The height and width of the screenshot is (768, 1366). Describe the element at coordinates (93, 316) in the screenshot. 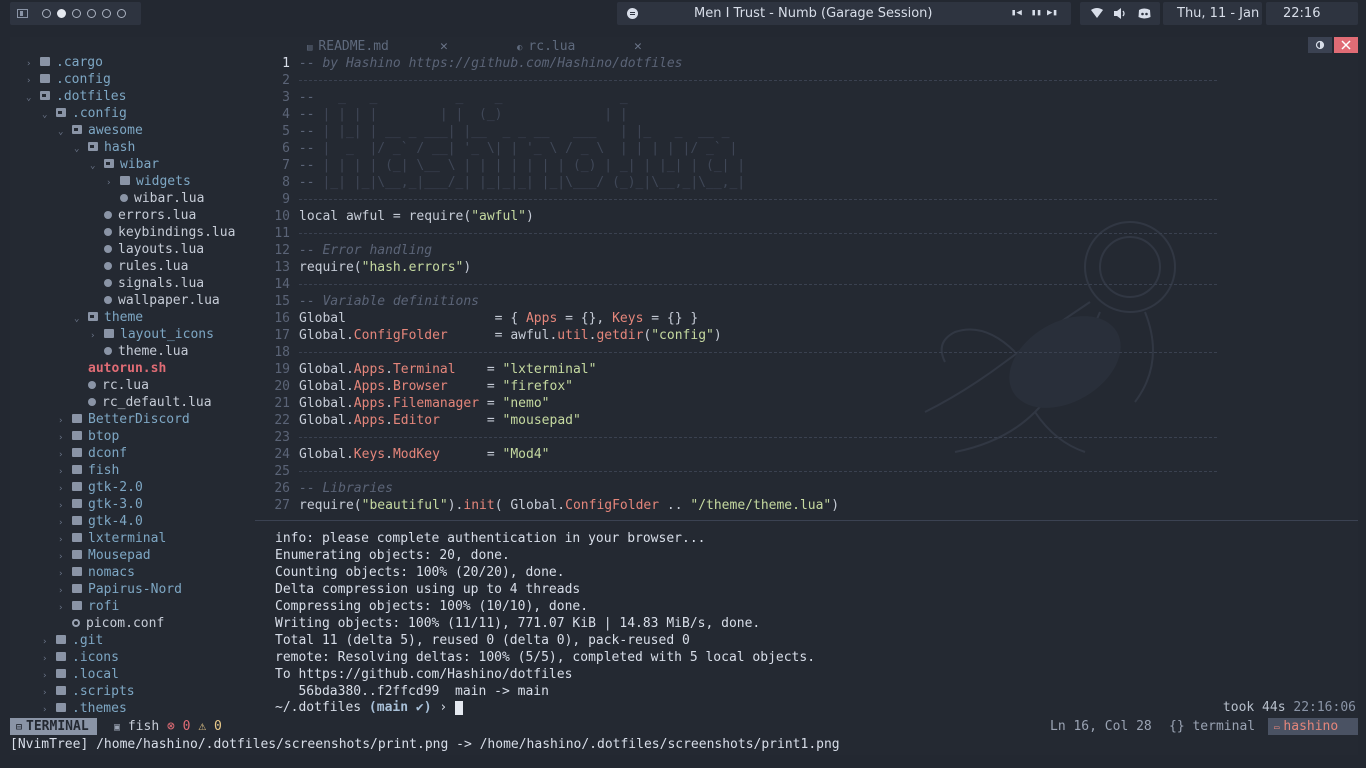

I see `folder-open-icon` at that location.